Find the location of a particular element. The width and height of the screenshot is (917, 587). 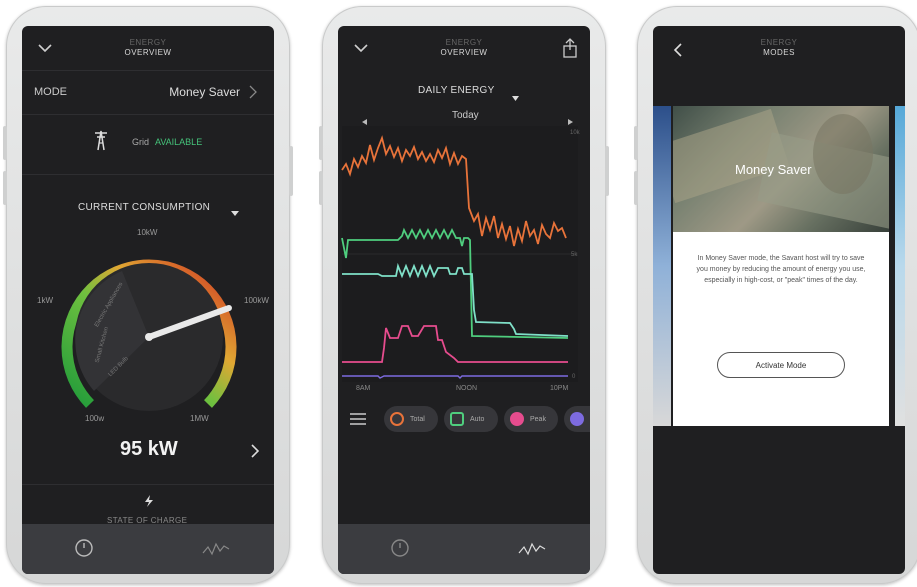

menu-icon is located at coordinates (358, 421).